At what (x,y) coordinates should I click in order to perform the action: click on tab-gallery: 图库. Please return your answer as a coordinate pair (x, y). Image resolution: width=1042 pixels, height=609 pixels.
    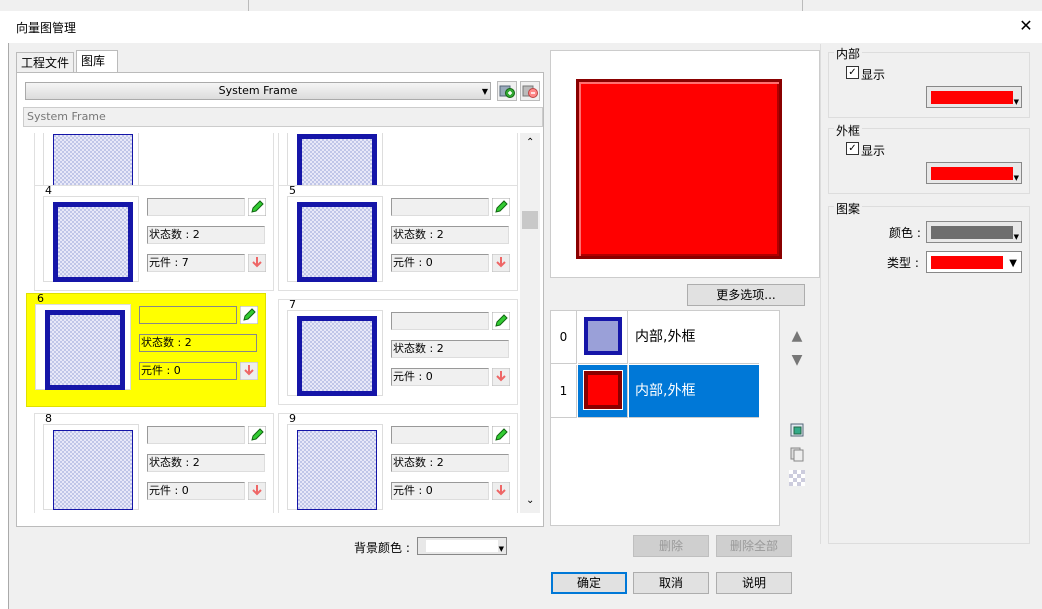
    Looking at the image, I should click on (97, 61).